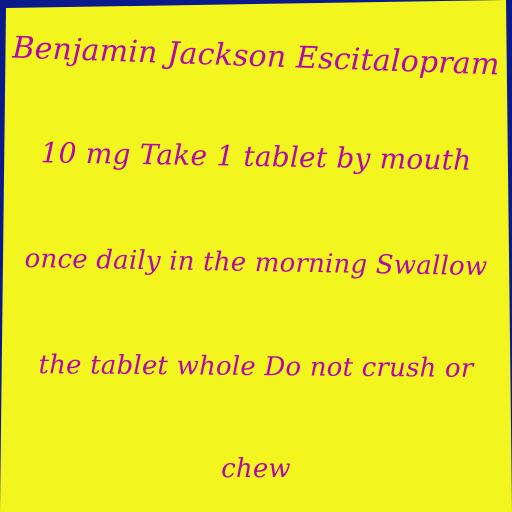 The width and height of the screenshot is (512, 512). What do you see at coordinates (256, 156) in the screenshot?
I see `note-line-2: 10 mg Take 1 tablet by mouth` at bounding box center [256, 156].